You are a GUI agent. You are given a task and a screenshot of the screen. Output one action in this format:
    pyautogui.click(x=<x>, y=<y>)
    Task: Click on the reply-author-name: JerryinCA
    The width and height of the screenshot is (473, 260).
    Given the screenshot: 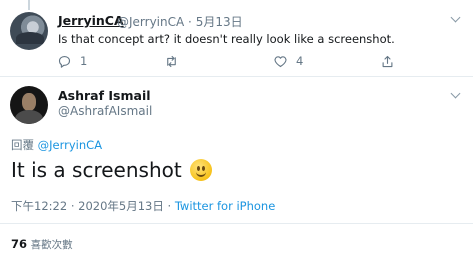 What is the action you would take?
    pyautogui.click(x=91, y=20)
    